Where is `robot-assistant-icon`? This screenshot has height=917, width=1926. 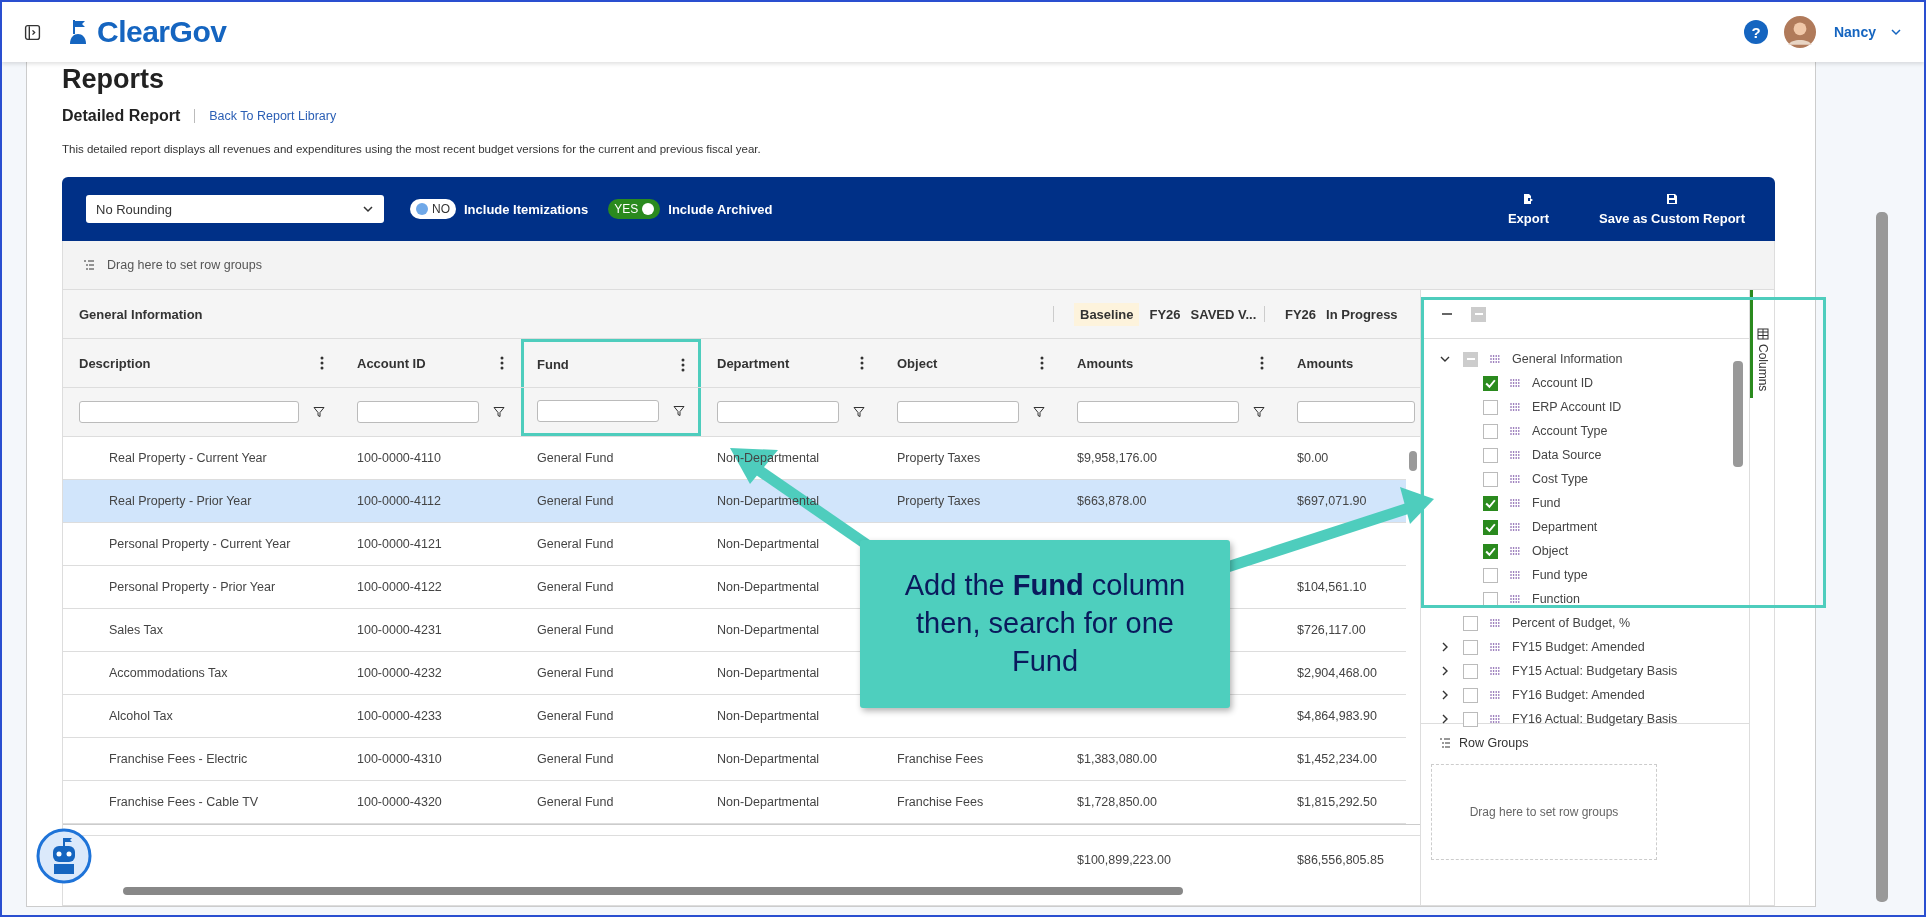 robot-assistant-icon is located at coordinates (64, 856).